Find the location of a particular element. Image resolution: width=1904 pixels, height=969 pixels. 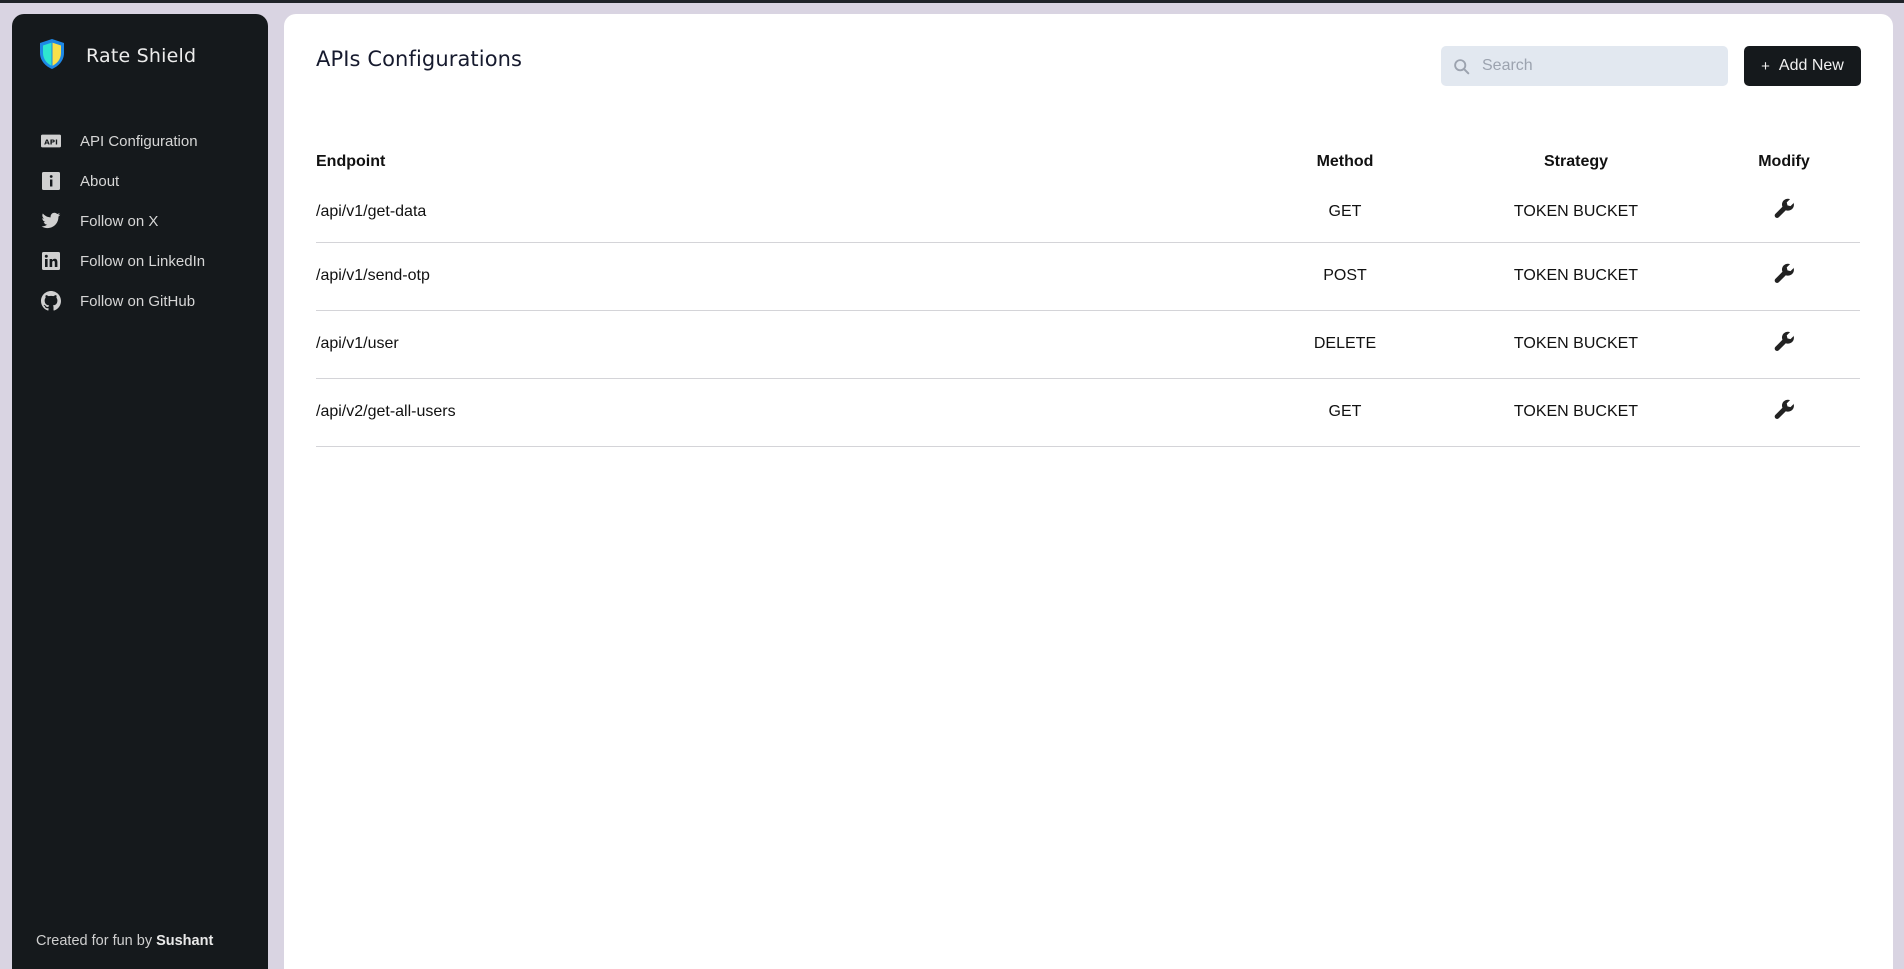

sidebar-footer: Created for fun by Sushant is located at coordinates (124, 941).